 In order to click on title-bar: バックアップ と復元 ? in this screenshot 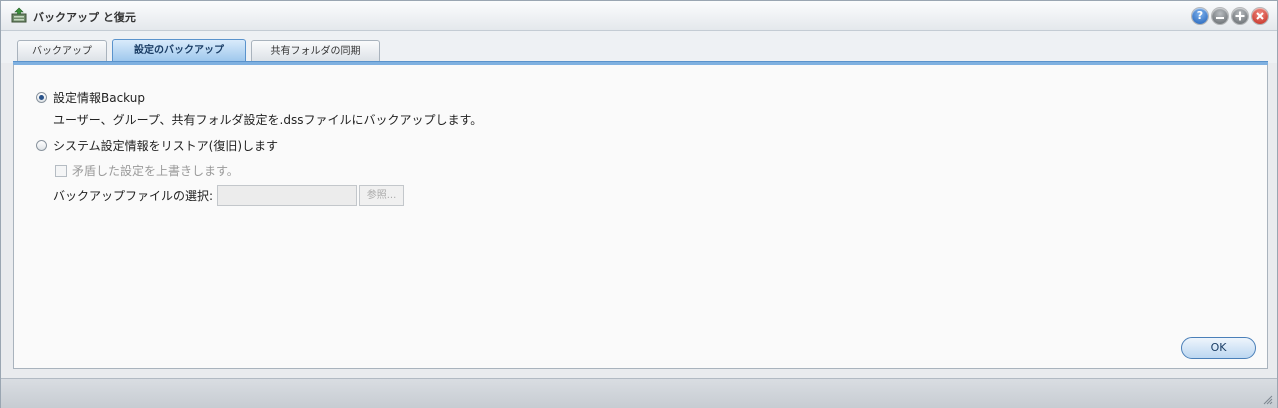, I will do `click(639, 16)`.